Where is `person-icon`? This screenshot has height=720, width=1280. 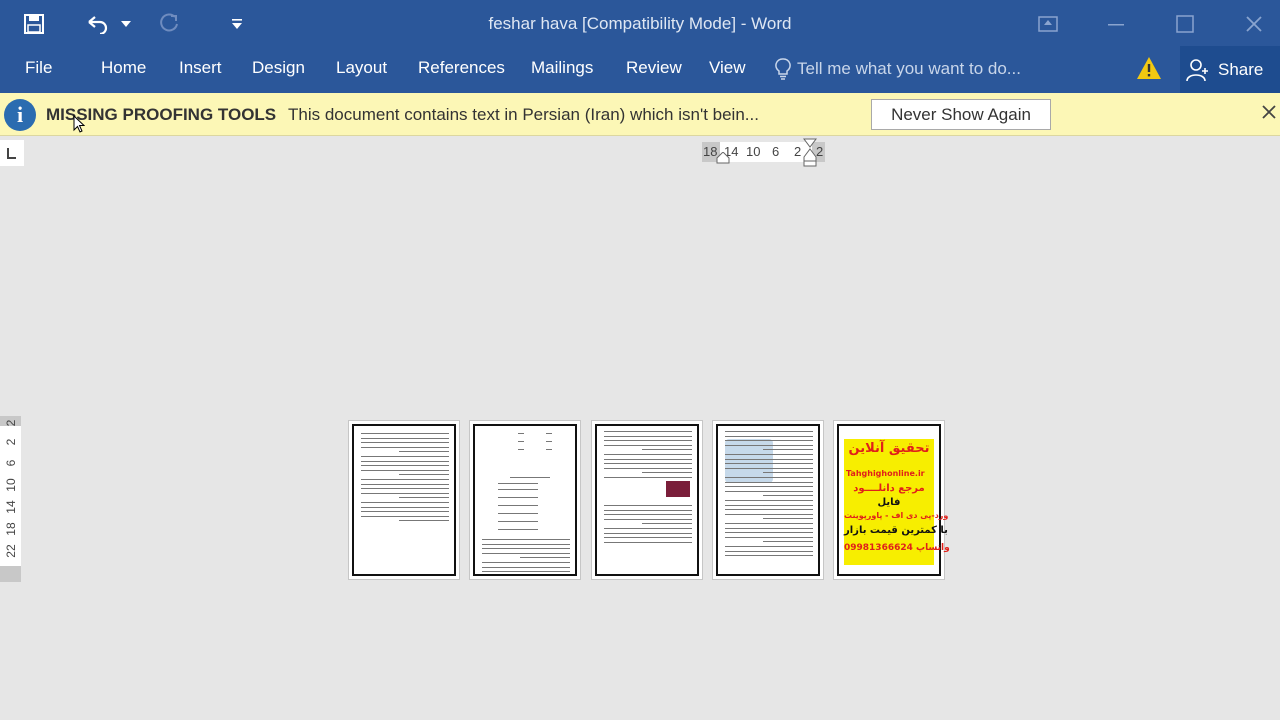 person-icon is located at coordinates (1197, 69).